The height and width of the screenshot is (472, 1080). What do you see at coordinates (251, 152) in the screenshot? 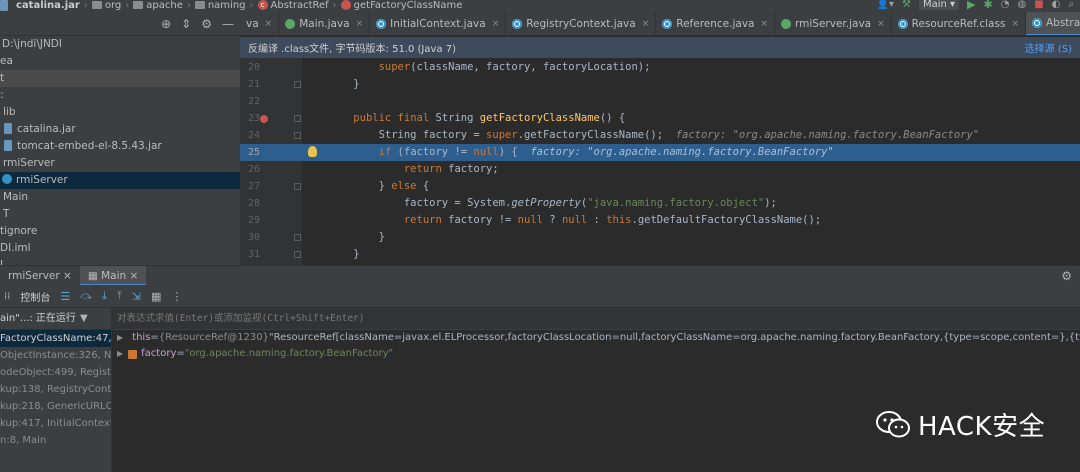
I see `line-number: 25` at bounding box center [251, 152].